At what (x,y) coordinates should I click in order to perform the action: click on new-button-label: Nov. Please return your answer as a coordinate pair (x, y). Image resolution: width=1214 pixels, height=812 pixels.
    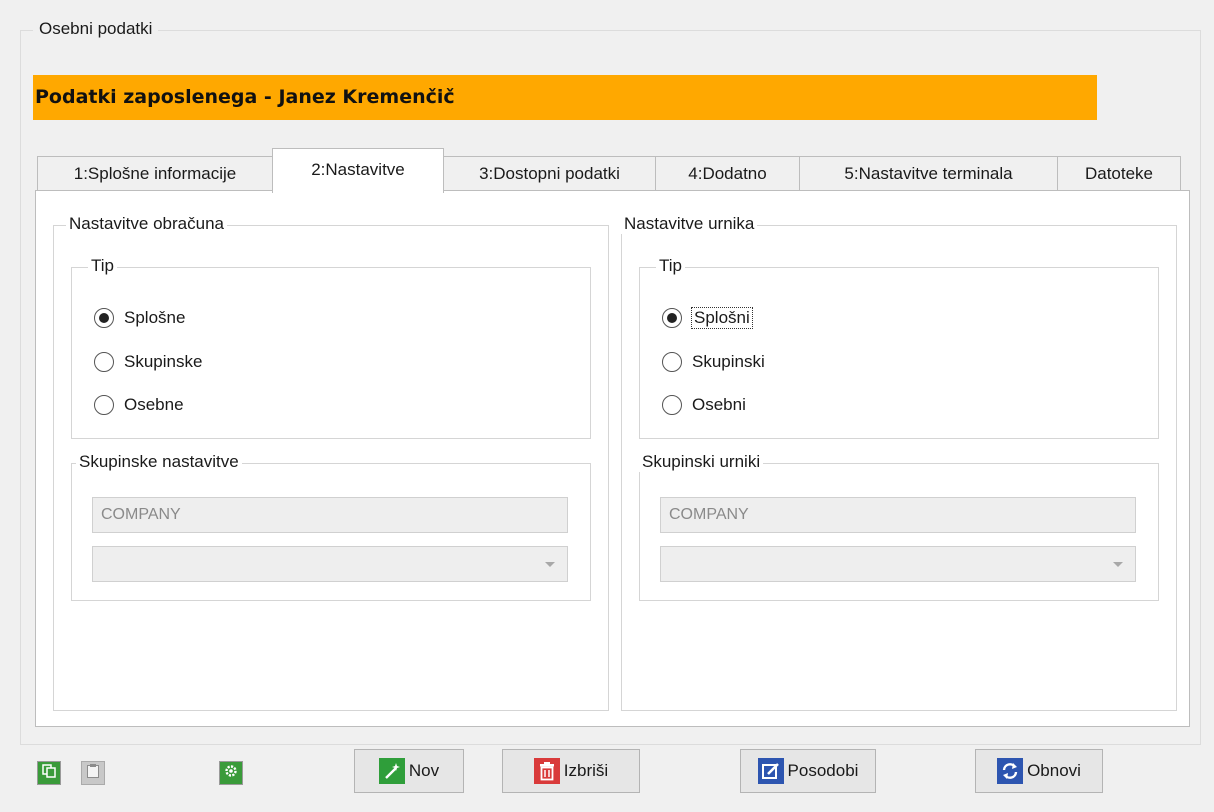
    Looking at the image, I should click on (424, 770).